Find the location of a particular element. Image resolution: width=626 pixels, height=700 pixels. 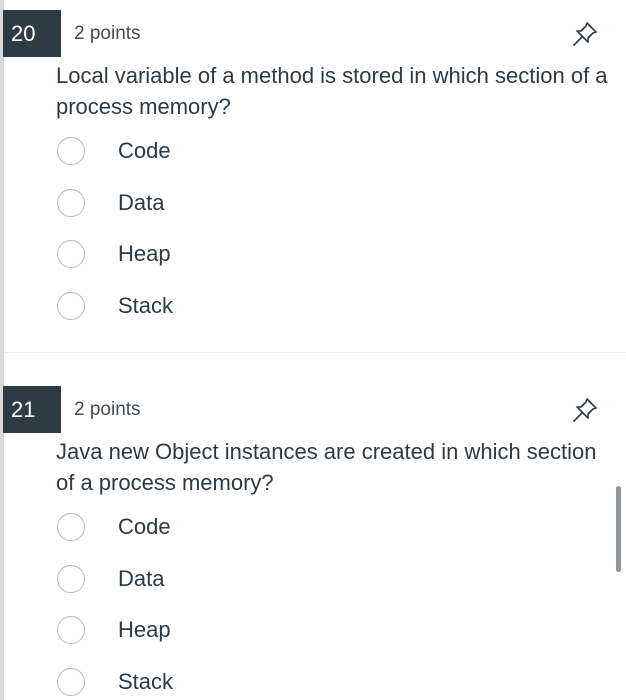

question-divider is located at coordinates (315, 352).